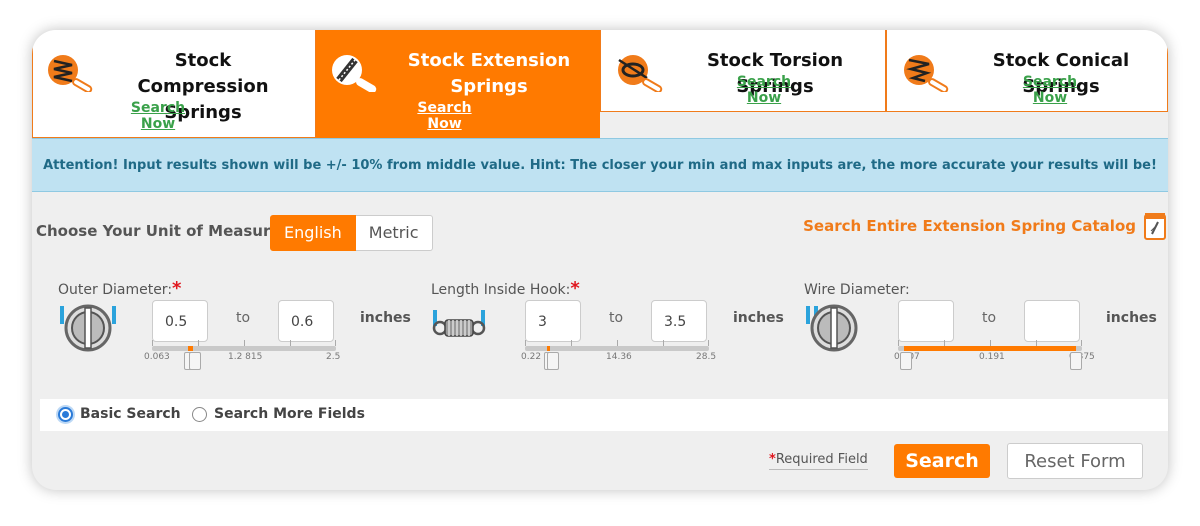 The image size is (1200, 526). I want to click on tab-title-line1: Stock Extension, so click(489, 60).